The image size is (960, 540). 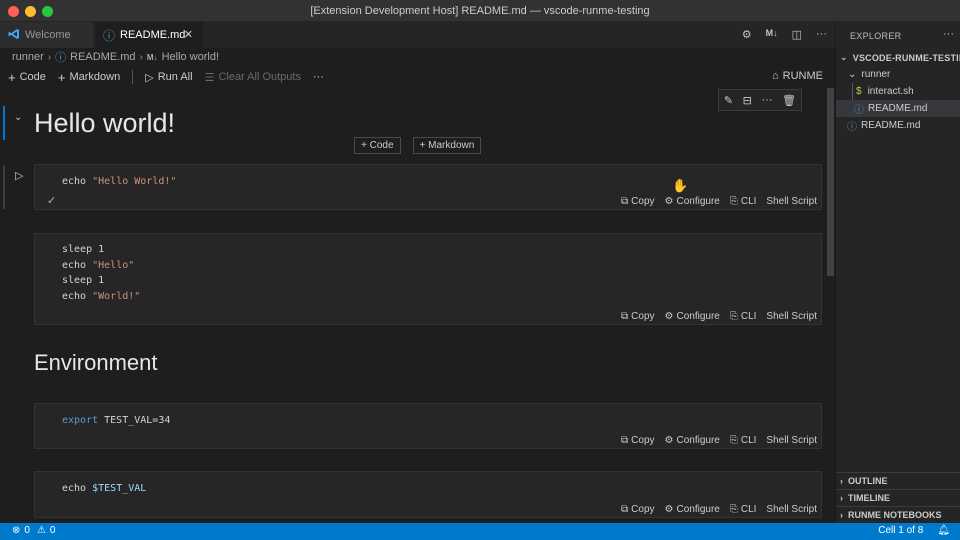 I want to click on run-all-button: ▷ Run All, so click(x=168, y=77).